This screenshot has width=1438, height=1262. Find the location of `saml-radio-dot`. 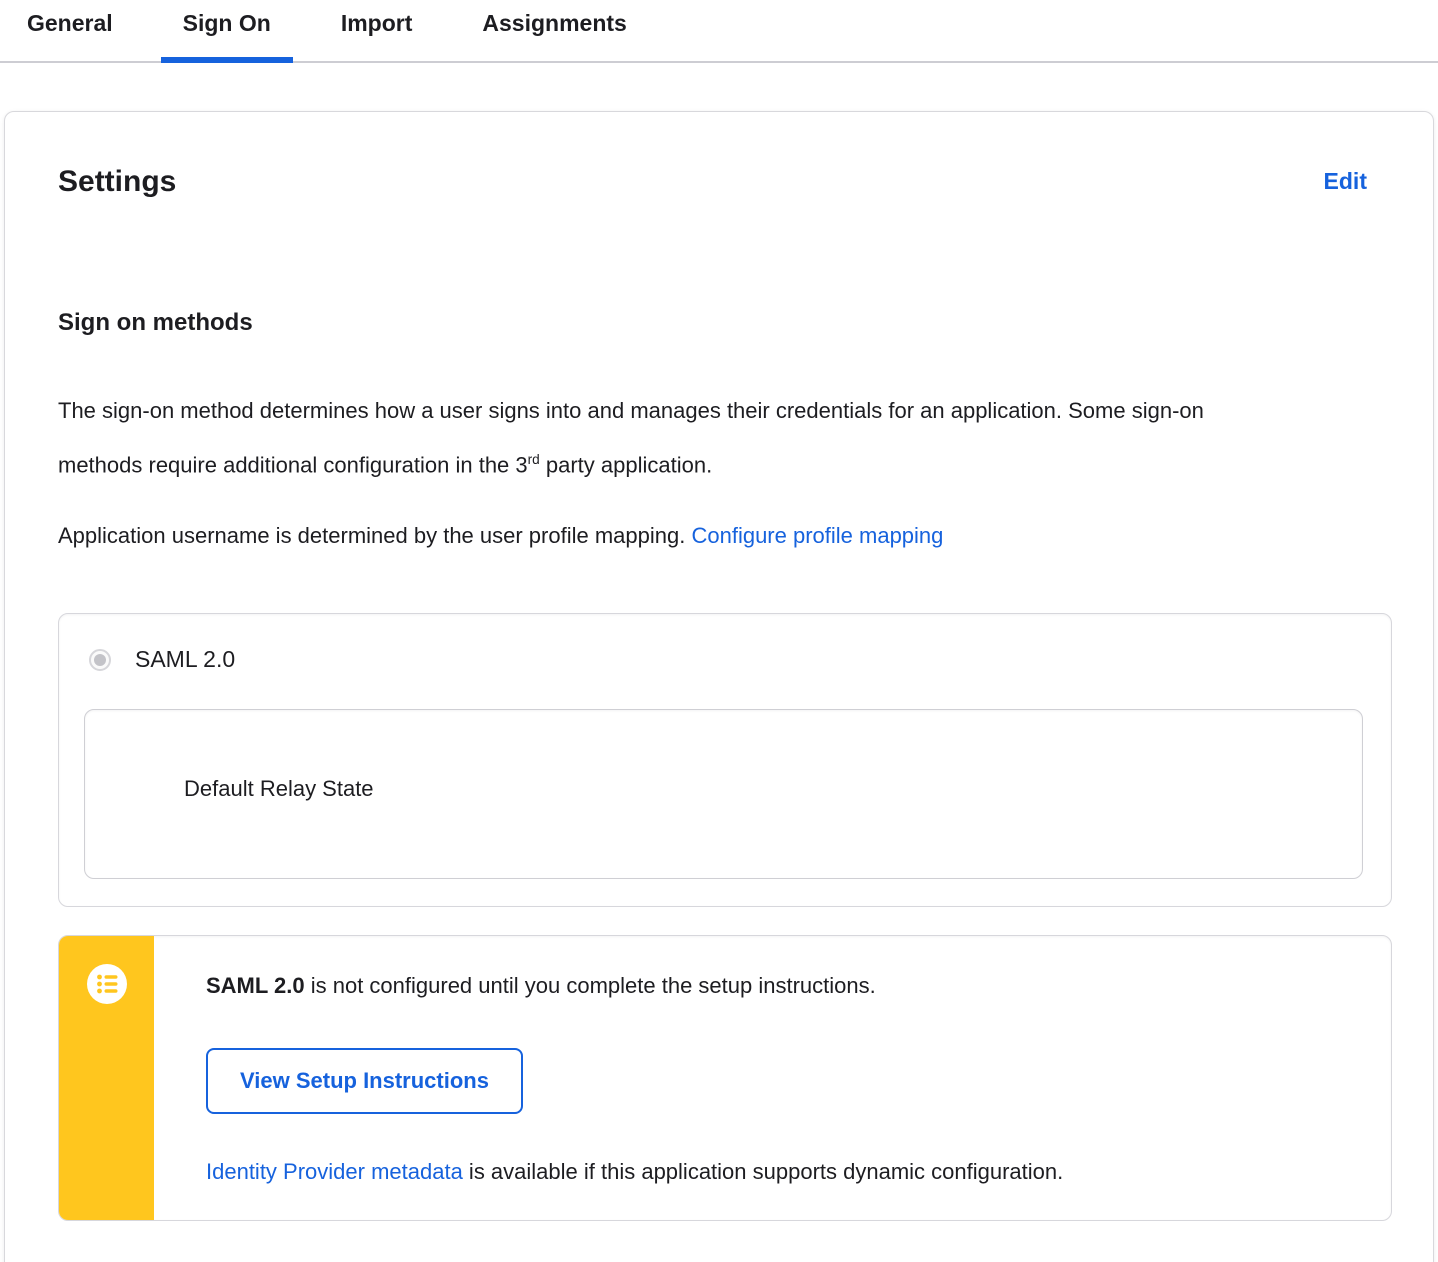

saml-radio-dot is located at coordinates (100, 659).